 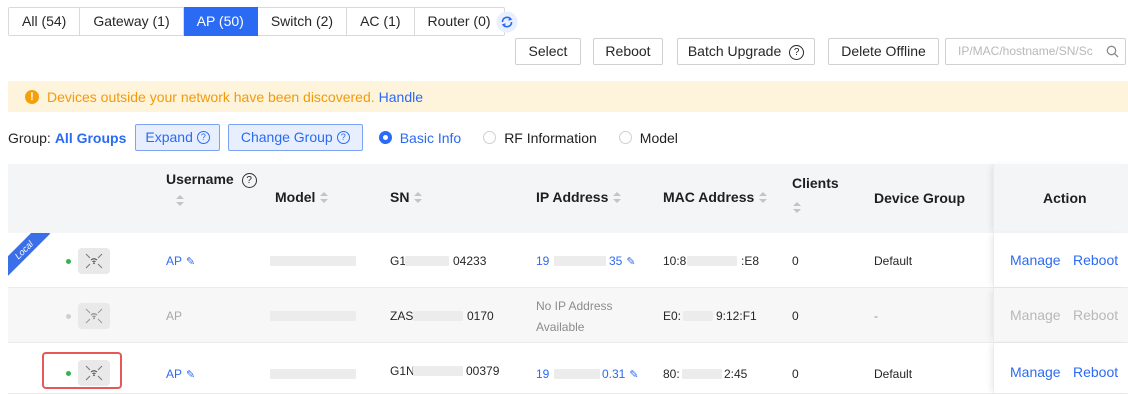 I want to click on radio-basic-info: Basic Info, so click(x=420, y=137).